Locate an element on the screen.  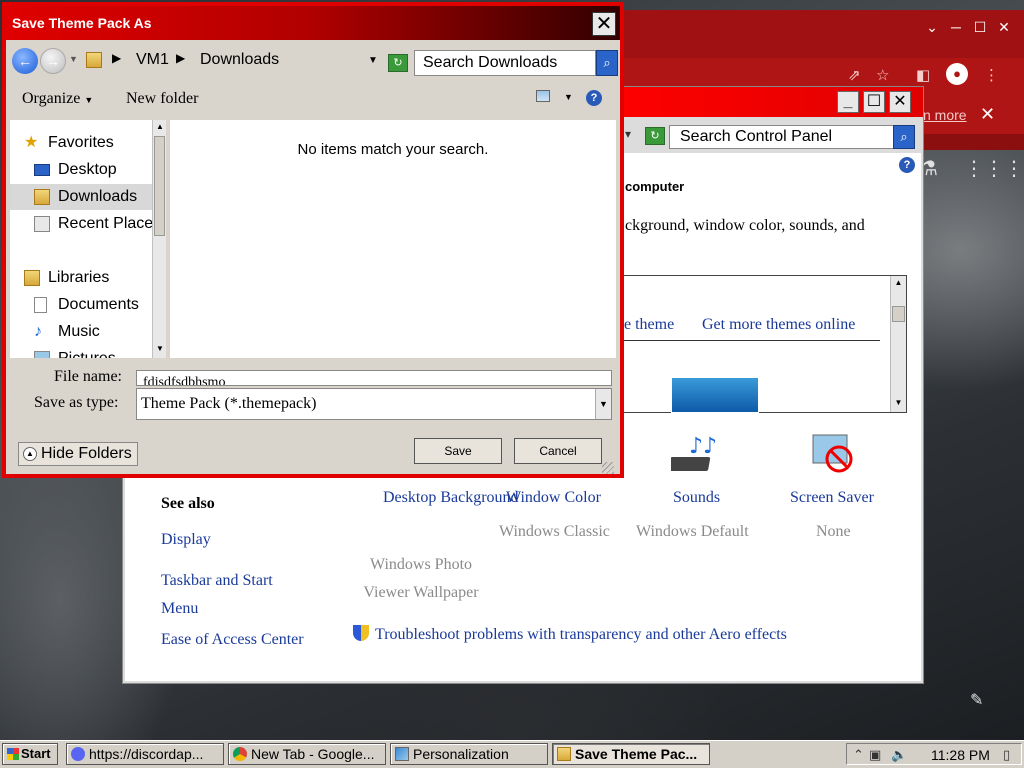
dialog-titlebar: Save Theme Pack As ✕ is located at coordinates (313, 23).